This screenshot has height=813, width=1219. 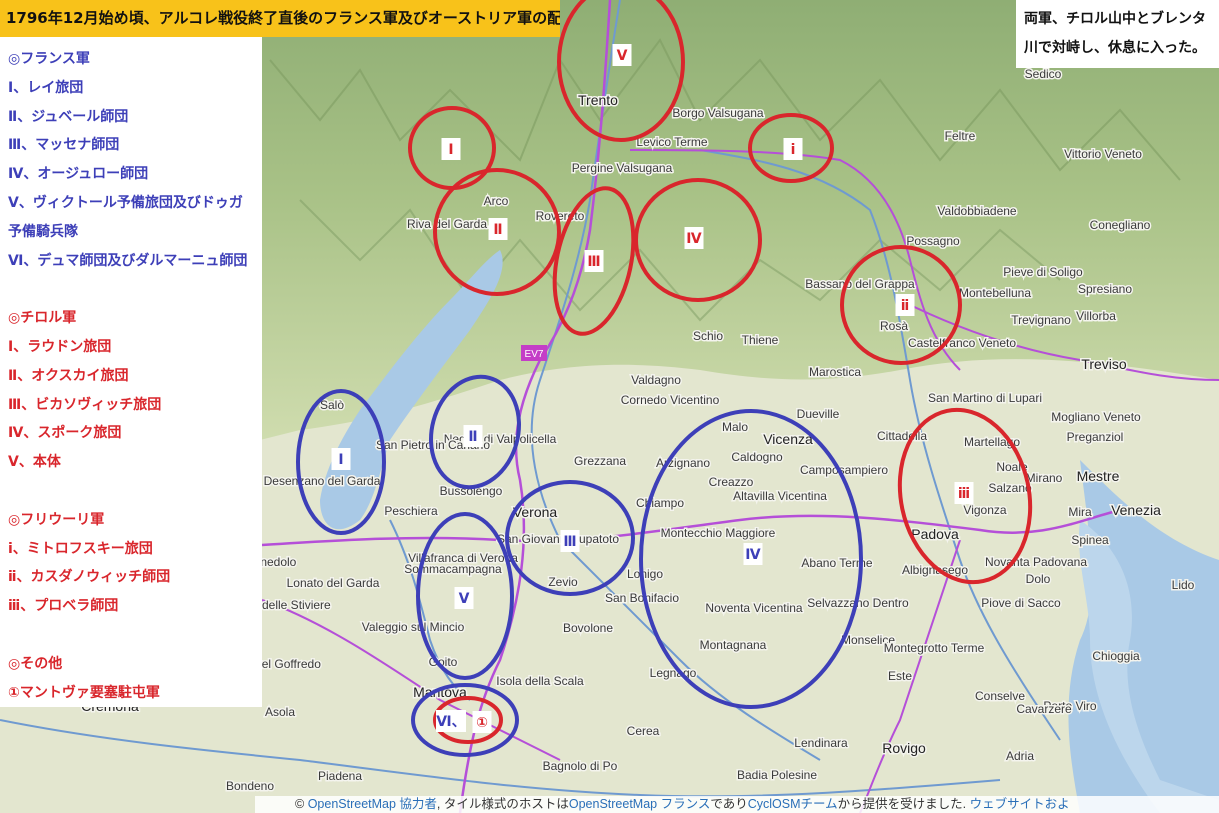 I want to click on note-line-1: 両軍、チロル山中とブレンタ, so click(x=1115, y=19).